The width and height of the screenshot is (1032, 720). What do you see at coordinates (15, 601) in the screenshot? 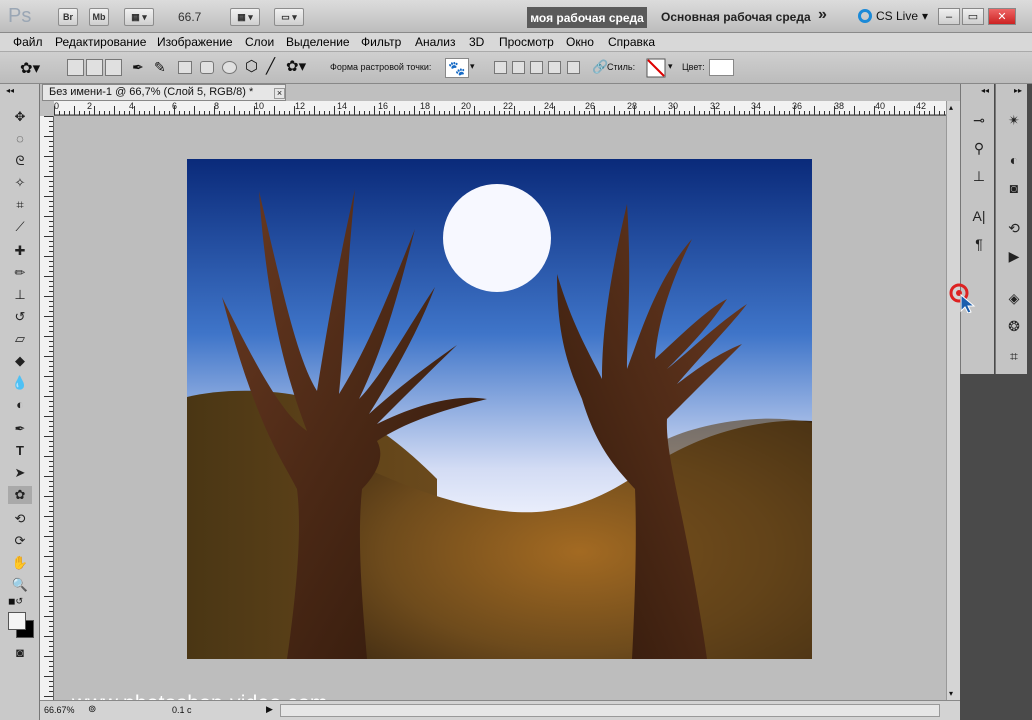
I see `default-colors-icon: ◼↺` at bounding box center [15, 601].